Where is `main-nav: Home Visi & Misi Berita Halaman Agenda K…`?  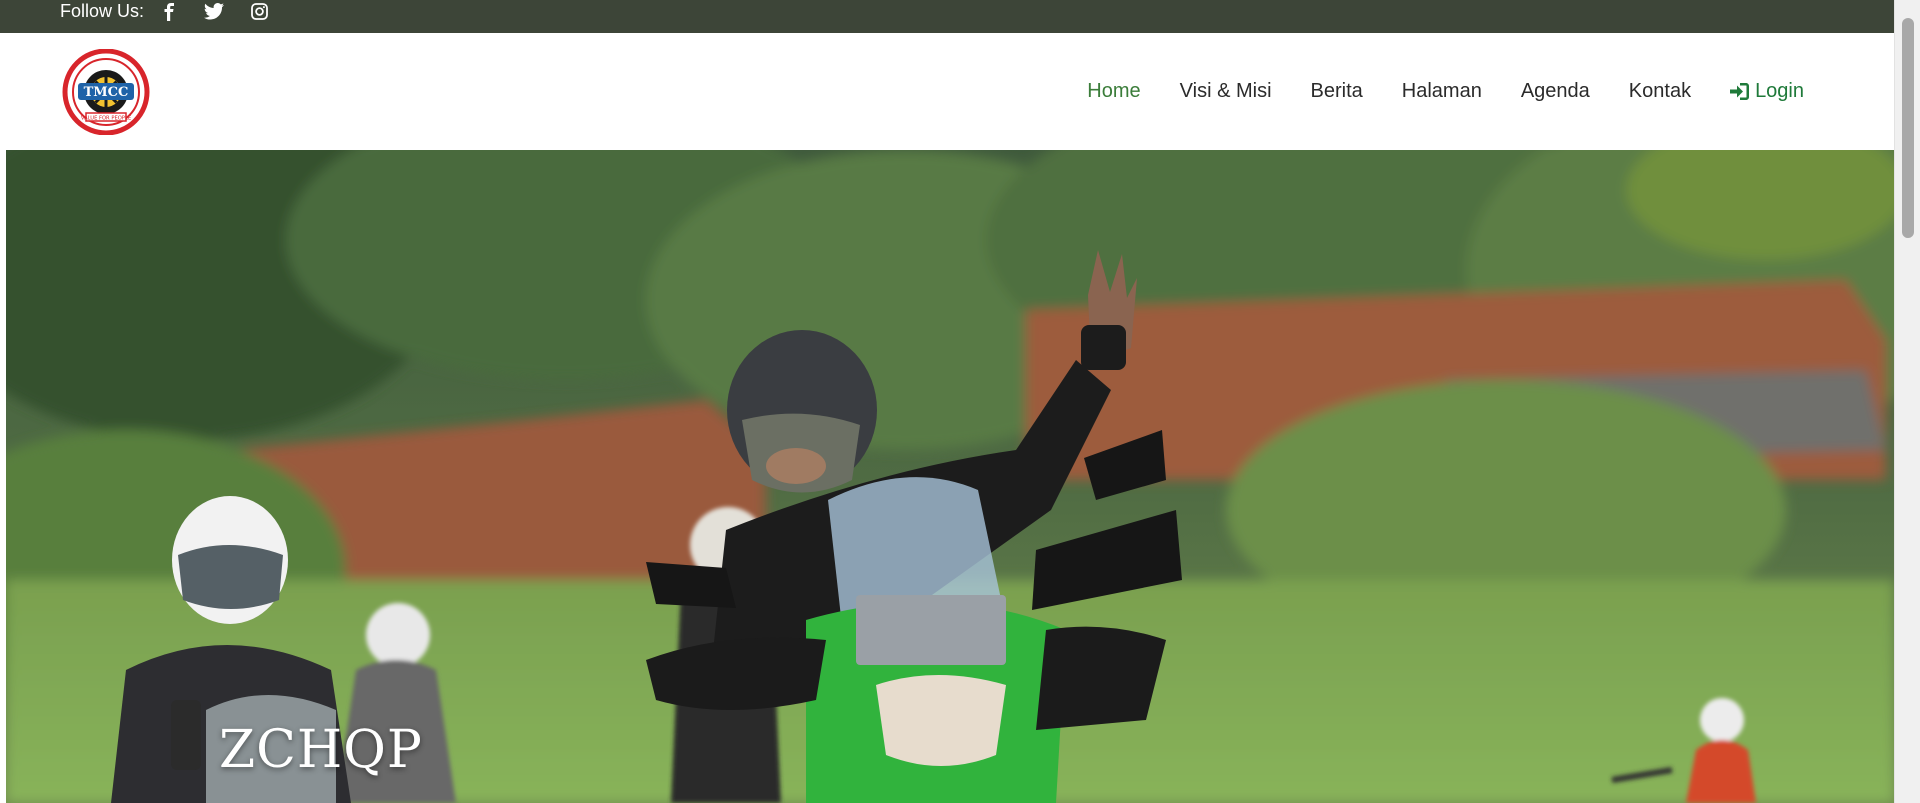 main-nav: Home Visi & Misi Berita Halaman Agenda K… is located at coordinates (1426, 91).